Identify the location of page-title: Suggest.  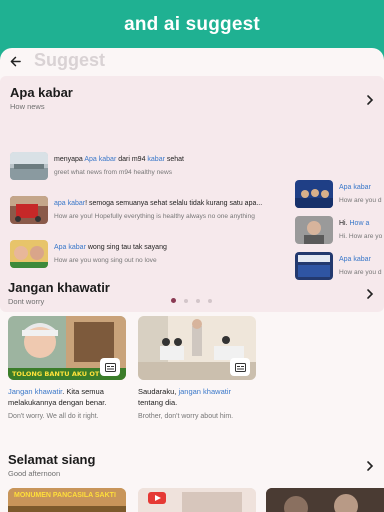
(70, 60).